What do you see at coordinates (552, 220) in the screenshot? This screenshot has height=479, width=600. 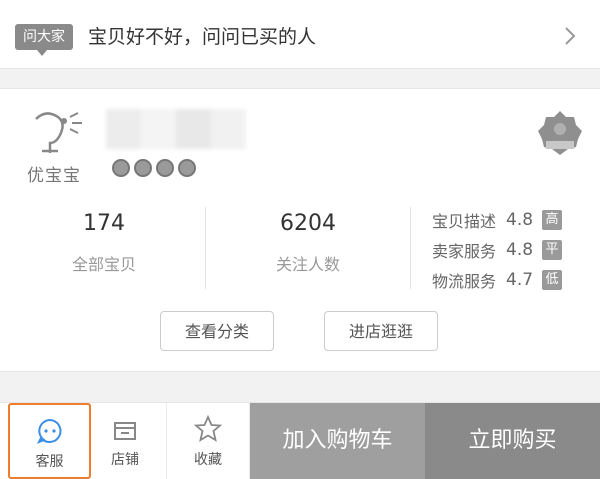 I see `score-level-badge: 高` at bounding box center [552, 220].